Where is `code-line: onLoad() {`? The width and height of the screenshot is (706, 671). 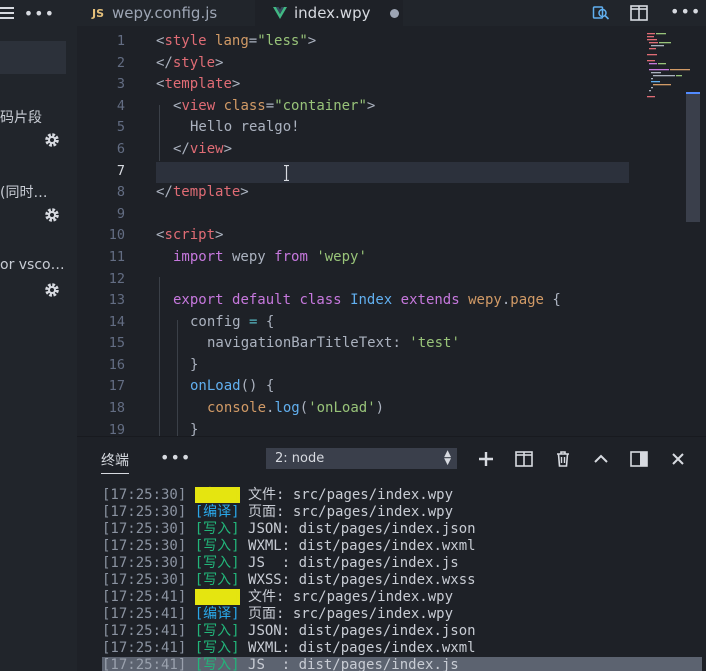
code-line: onLoad() { is located at coordinates (232, 386).